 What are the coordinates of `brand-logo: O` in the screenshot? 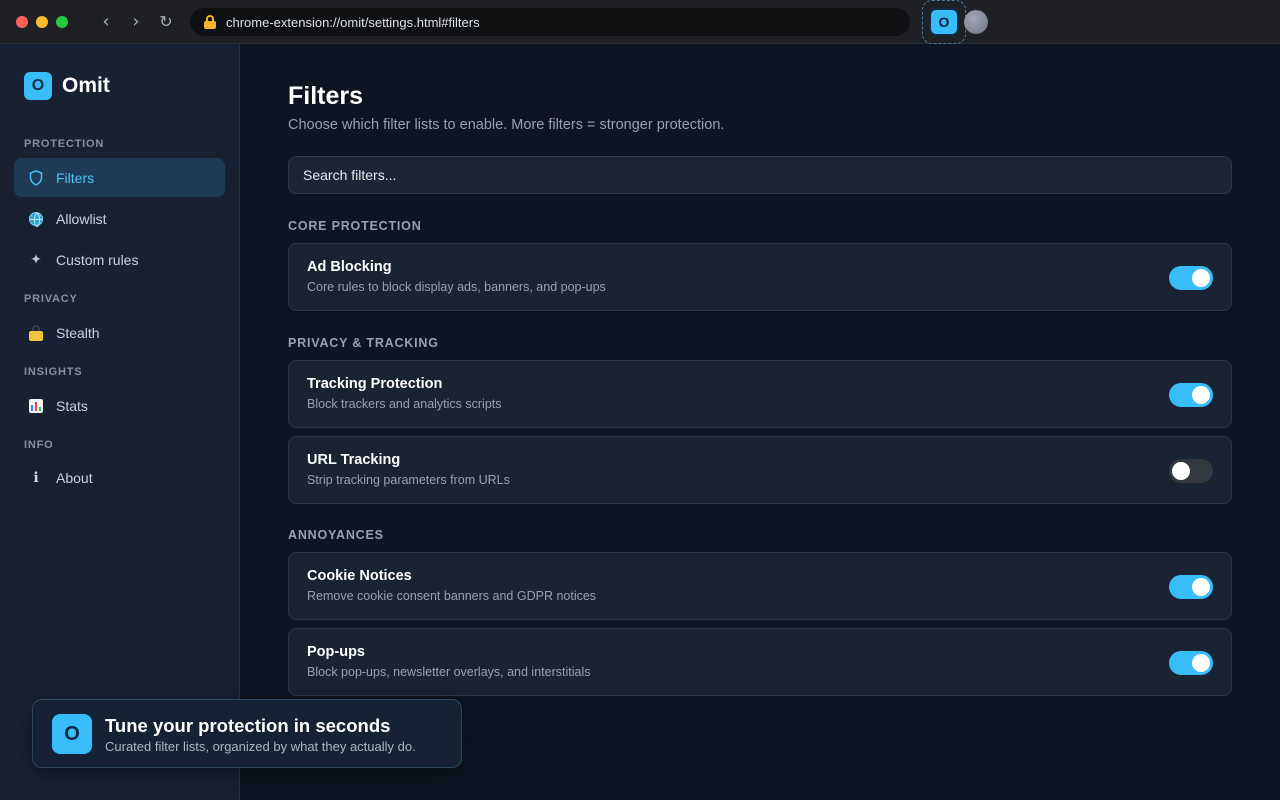 It's located at (38, 86).